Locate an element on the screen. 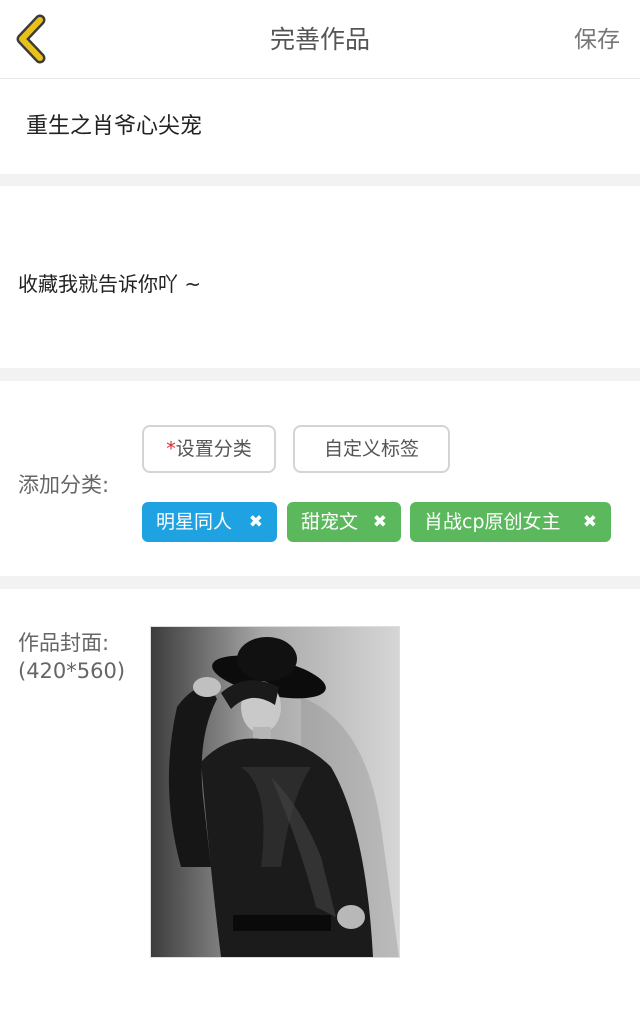  set-category-label: 设置分类 is located at coordinates (213, 449).